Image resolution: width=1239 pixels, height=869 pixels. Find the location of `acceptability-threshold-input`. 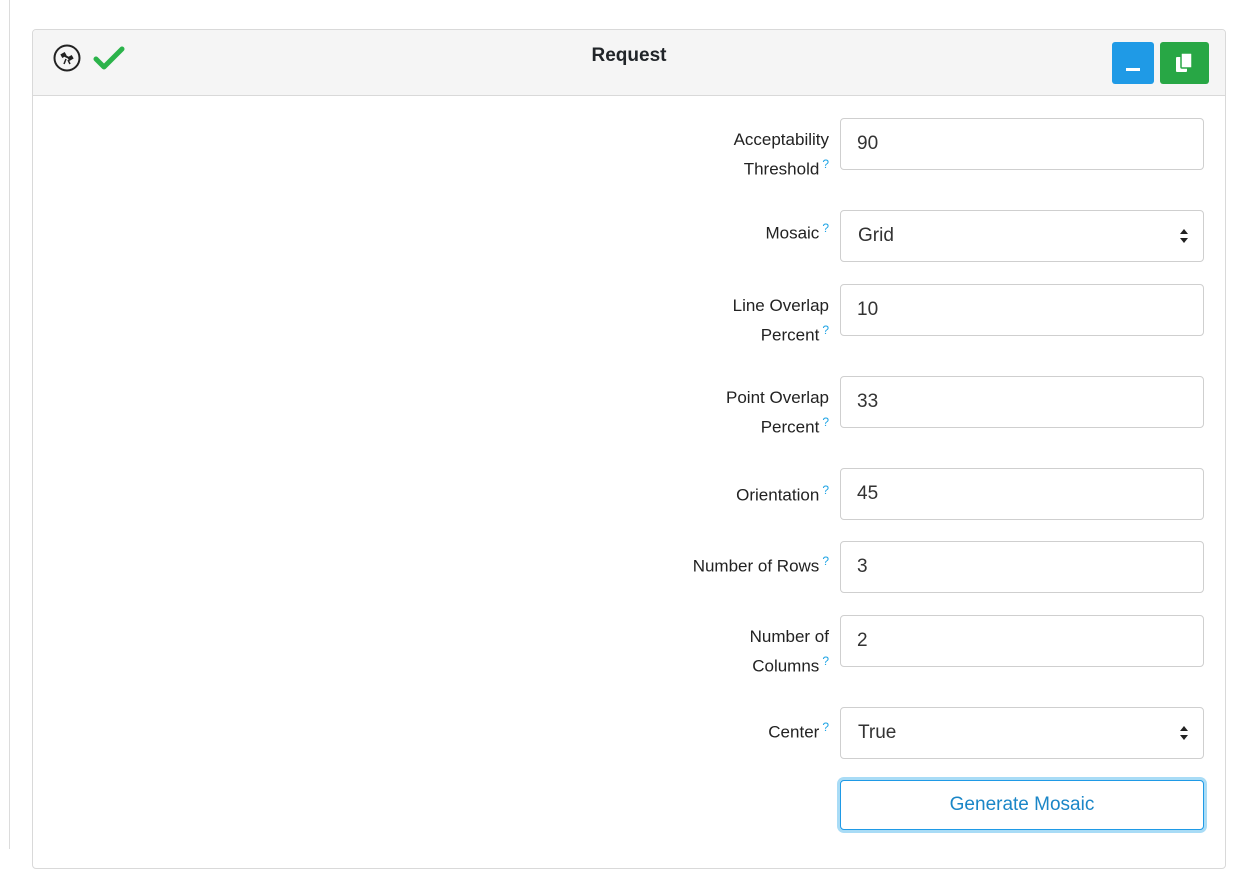

acceptability-threshold-input is located at coordinates (1022, 144).